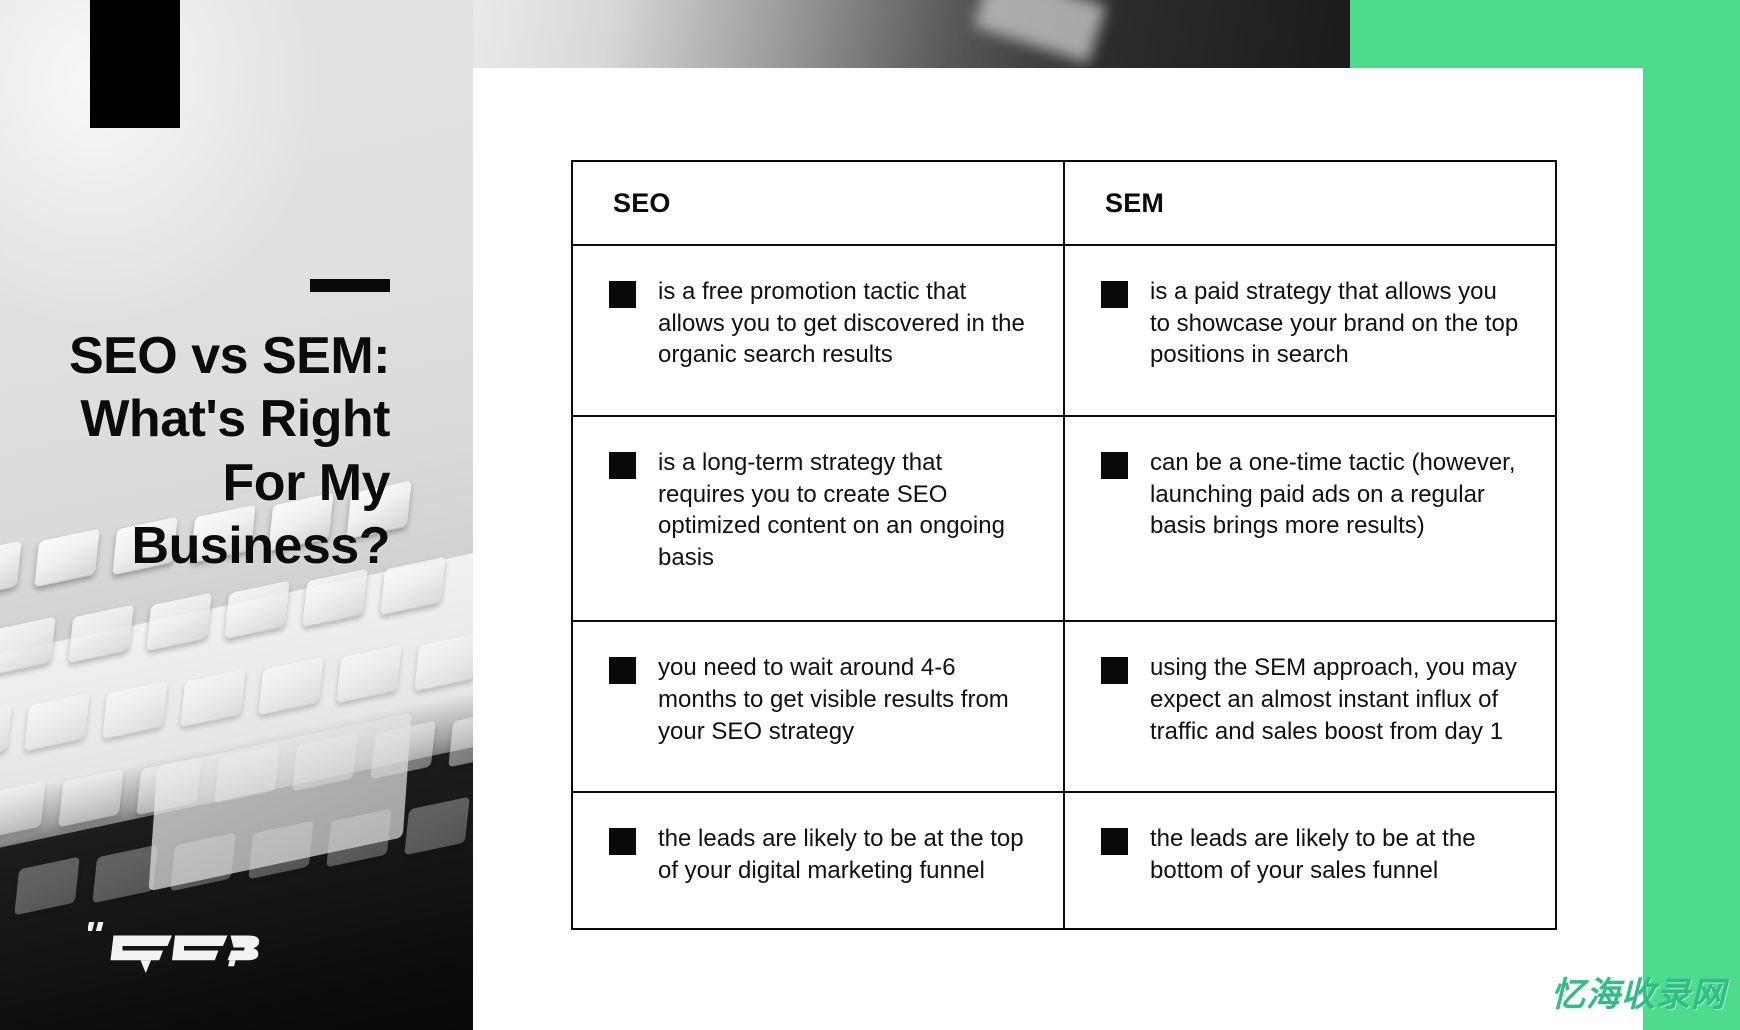 This screenshot has width=1740, height=1030. Describe the element at coordinates (205, 452) in the screenshot. I see `page-title: SEO vs SEM: What's Right For My Business?` at that location.